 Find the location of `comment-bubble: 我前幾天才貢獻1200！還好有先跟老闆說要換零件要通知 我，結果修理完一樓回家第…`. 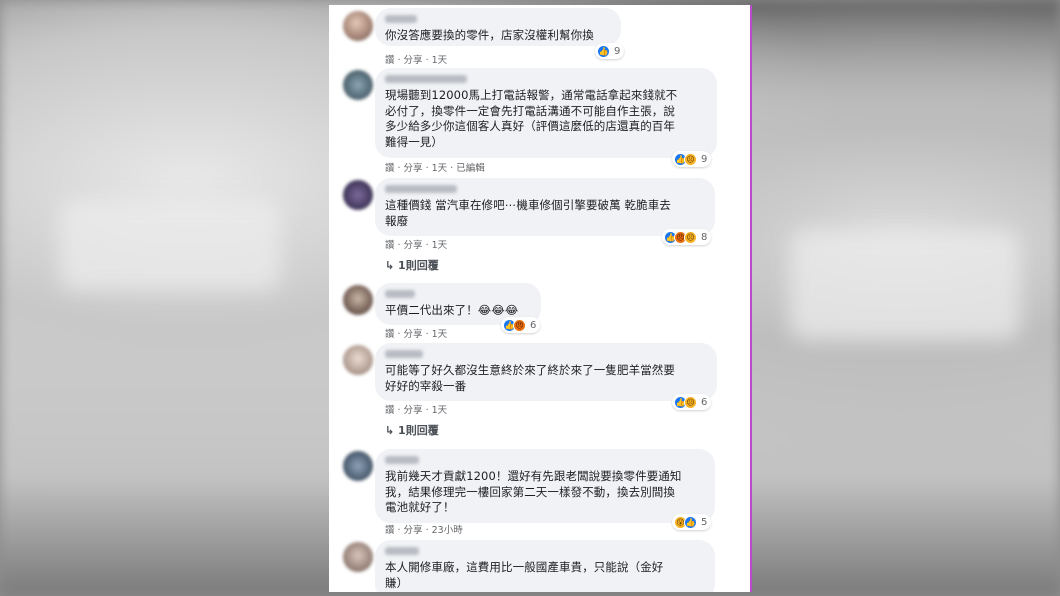

comment-bubble: 我前幾天才貢獻1200！還好有先跟老闆說要換零件要通知 我，結果修理完一樓回家第… is located at coordinates (545, 486).